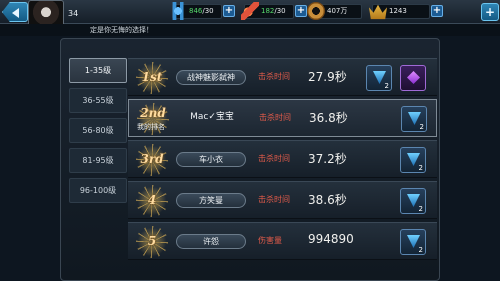 This screenshot has width=500, height=281. I want to click on stat-value: 27.9秒, so click(327, 77).